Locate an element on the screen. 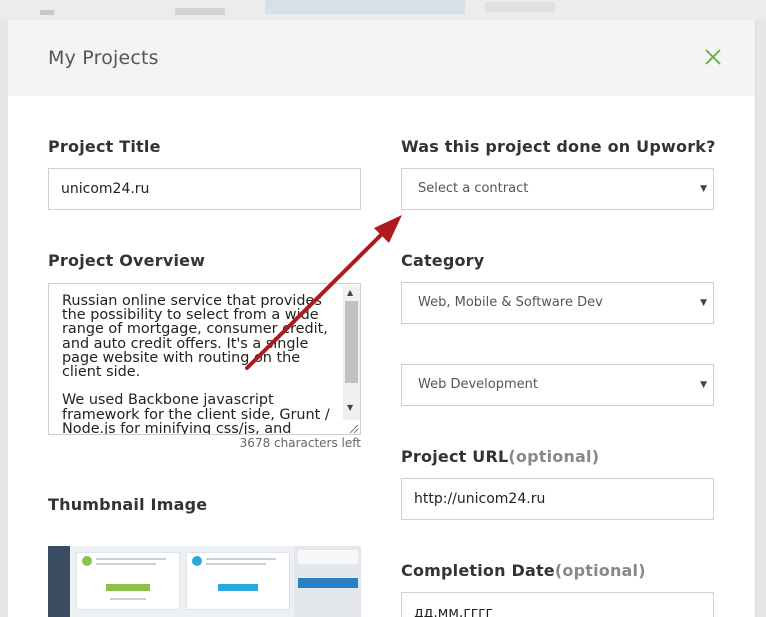  close-icon is located at coordinates (713, 57).